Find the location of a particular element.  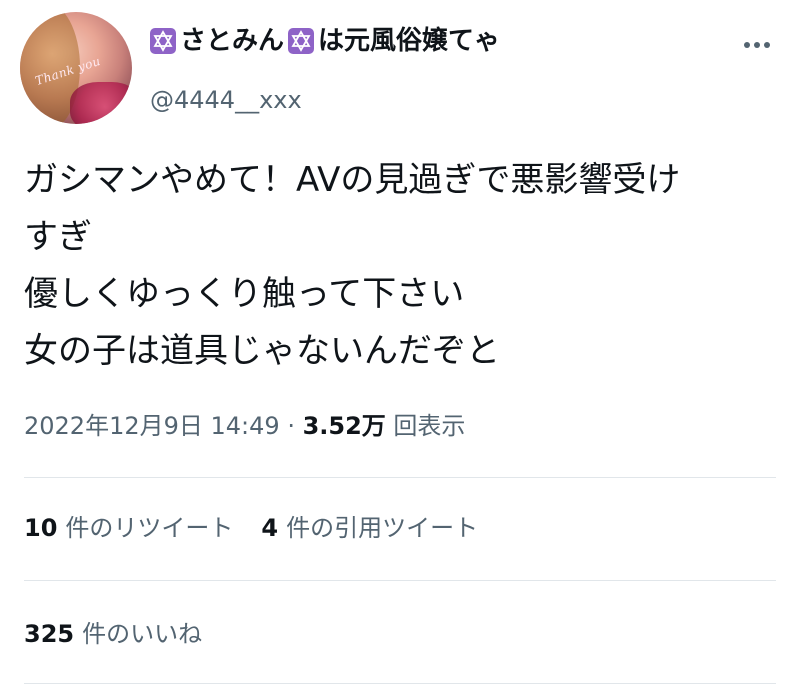

quotes-label: 件の引用ツイート is located at coordinates (382, 528).